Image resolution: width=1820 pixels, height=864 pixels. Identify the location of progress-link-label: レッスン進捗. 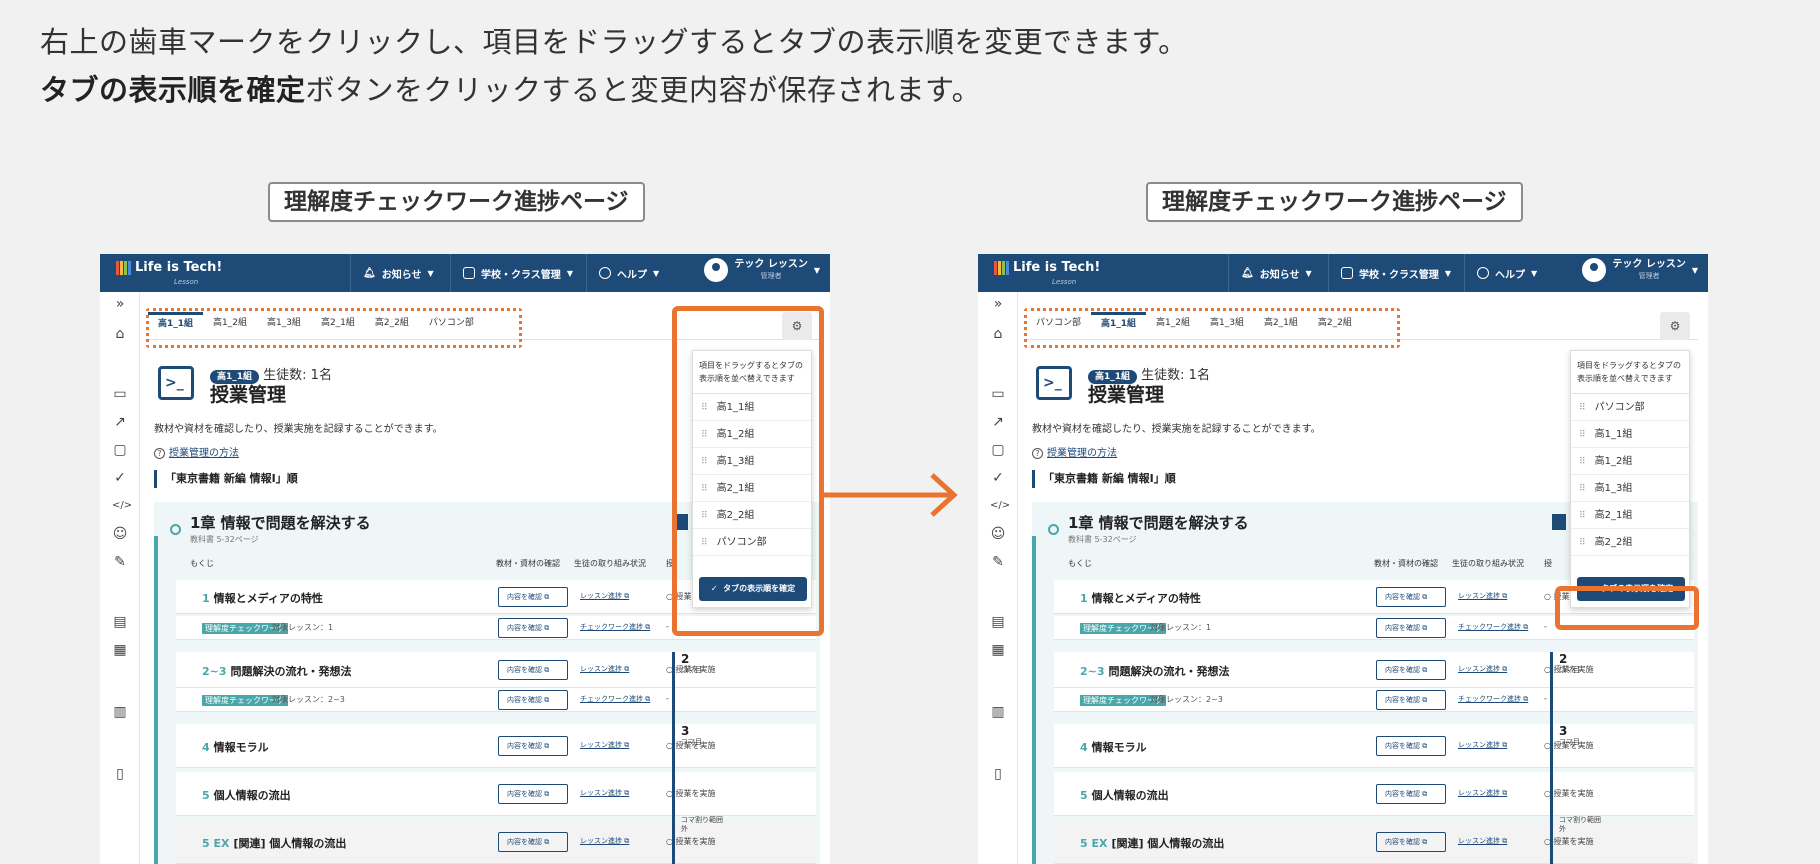
(601, 596).